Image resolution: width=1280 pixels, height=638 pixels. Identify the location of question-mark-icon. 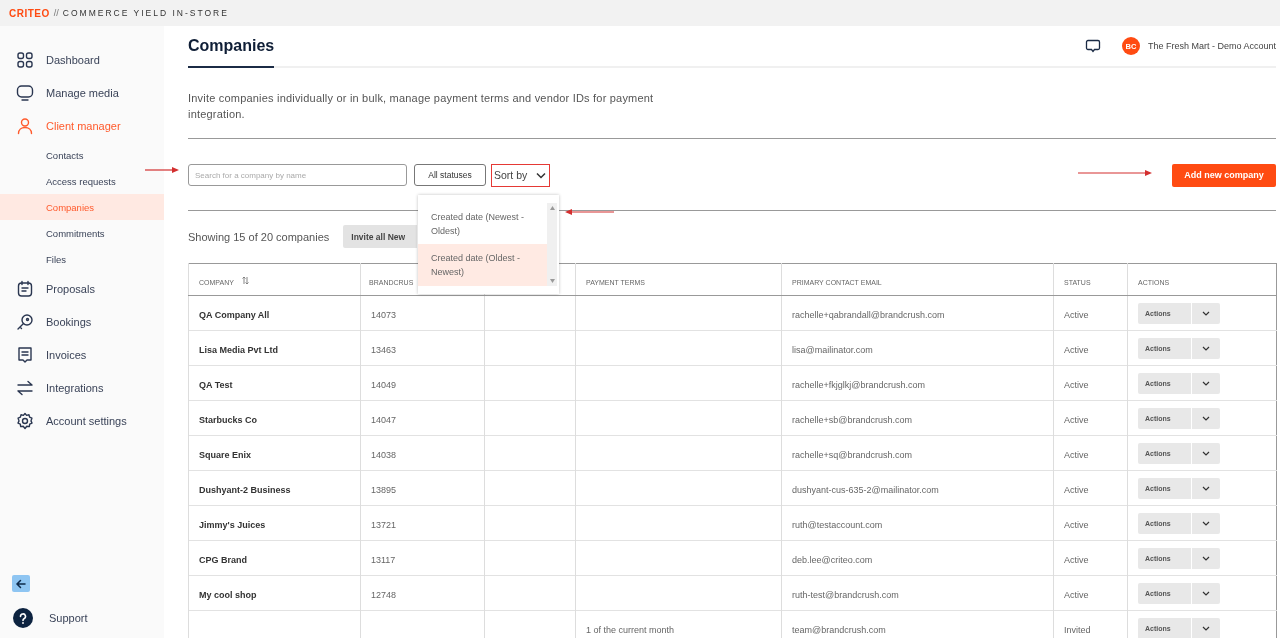
(23, 618).